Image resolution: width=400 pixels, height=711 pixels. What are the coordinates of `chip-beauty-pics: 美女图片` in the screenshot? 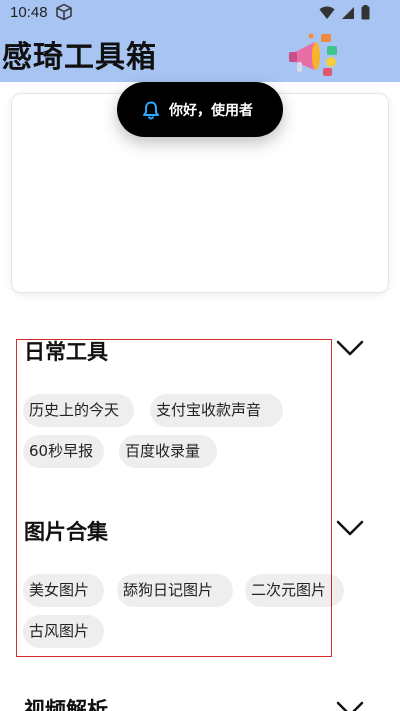 It's located at (63, 590).